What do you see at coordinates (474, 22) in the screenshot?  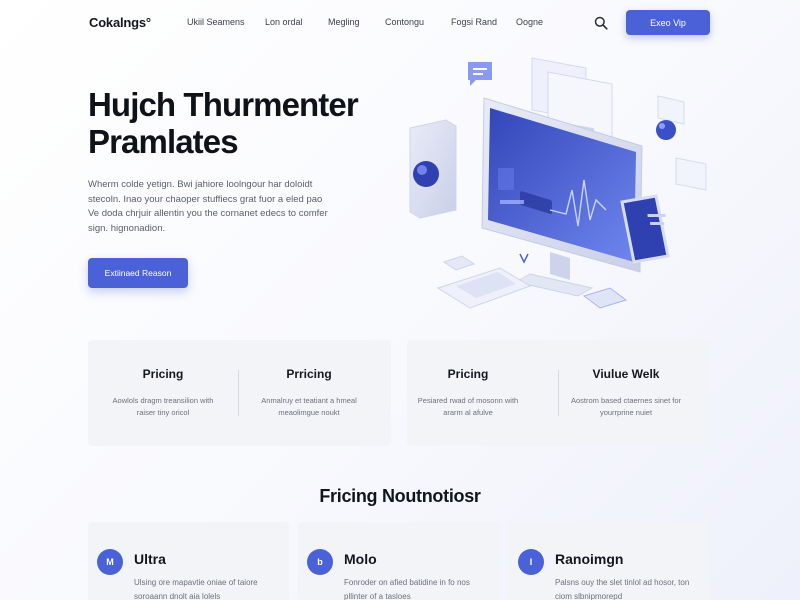 I see `nav-link-5: Fogsi Rand` at bounding box center [474, 22].